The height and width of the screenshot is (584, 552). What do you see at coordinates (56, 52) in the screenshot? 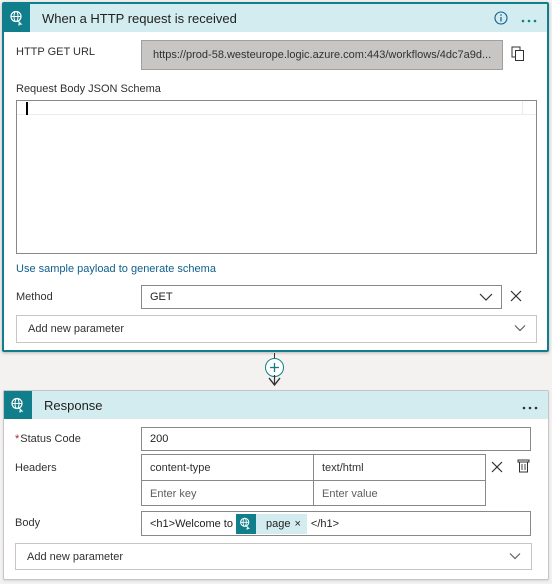
I see `http-get-url-label: HTTP GET URL` at bounding box center [56, 52].